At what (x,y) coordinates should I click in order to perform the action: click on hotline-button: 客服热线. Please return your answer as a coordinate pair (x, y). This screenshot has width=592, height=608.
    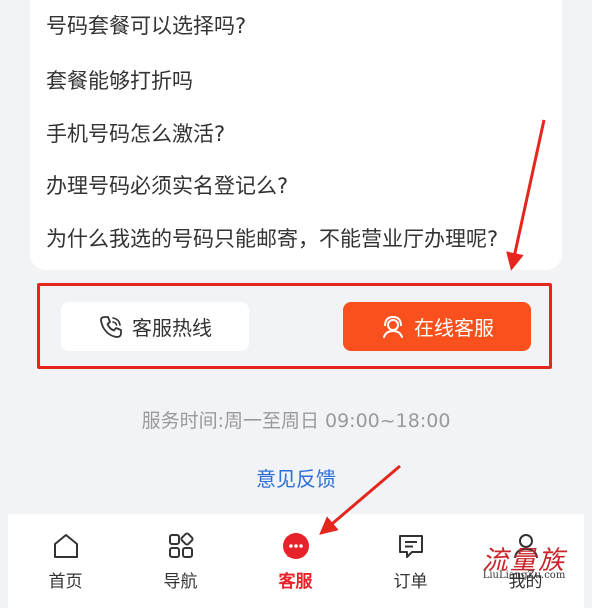
    Looking at the image, I should click on (155, 326).